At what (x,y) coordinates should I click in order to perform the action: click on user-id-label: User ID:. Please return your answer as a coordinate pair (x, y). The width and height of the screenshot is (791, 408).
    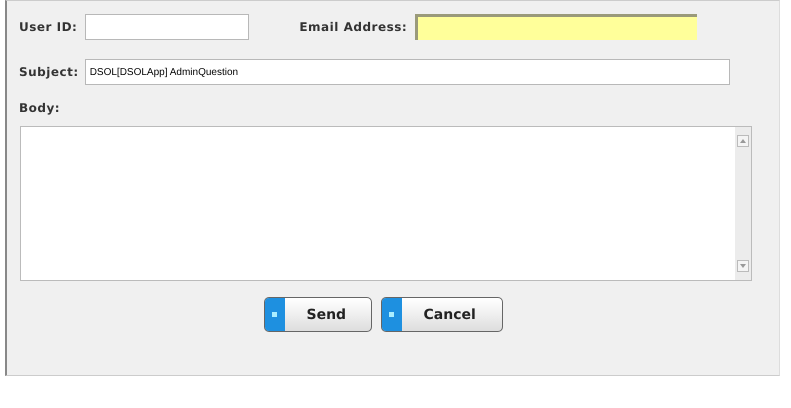
    Looking at the image, I should click on (48, 27).